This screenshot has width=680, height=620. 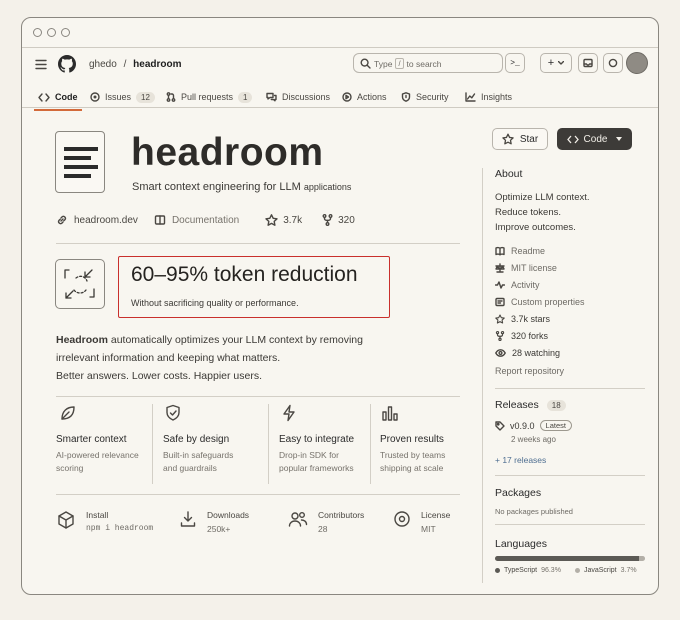 I want to click on search-placeholder: Type / to search, so click(x=408, y=63).